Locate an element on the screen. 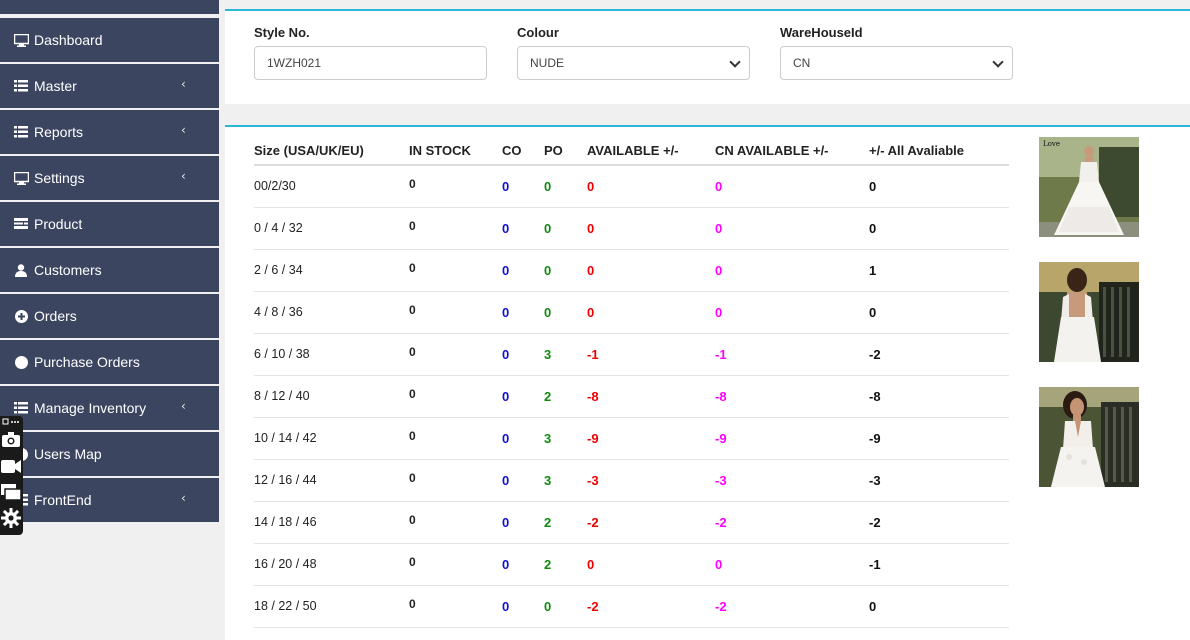 The width and height of the screenshot is (1190, 640). user-icon is located at coordinates (21, 270).